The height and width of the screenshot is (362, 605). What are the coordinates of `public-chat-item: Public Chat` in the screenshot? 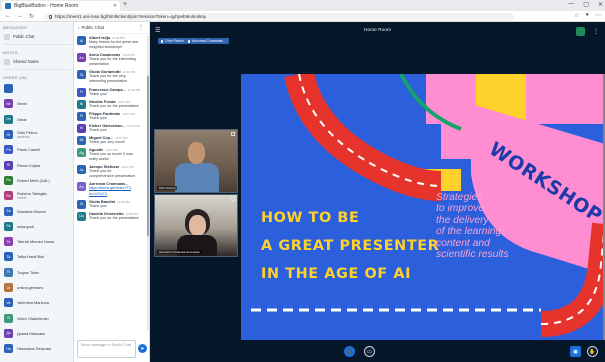 It's located at (36, 36).